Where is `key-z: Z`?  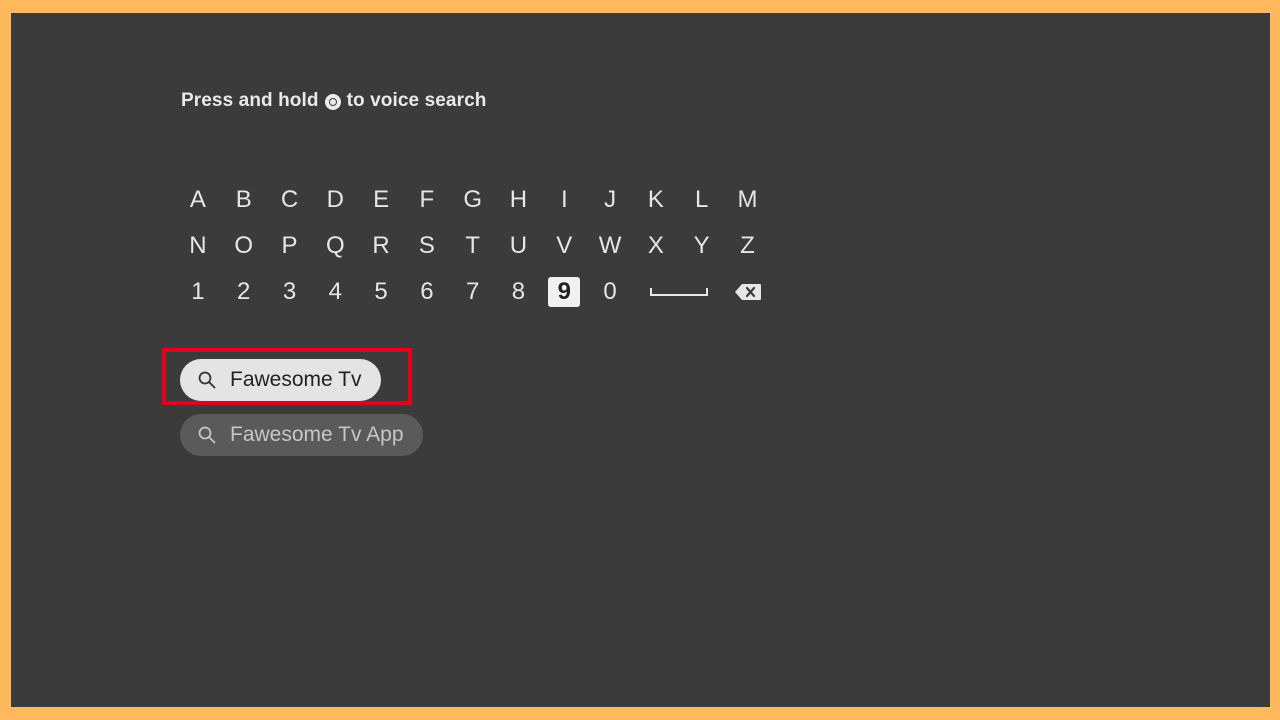 key-z: Z is located at coordinates (748, 246).